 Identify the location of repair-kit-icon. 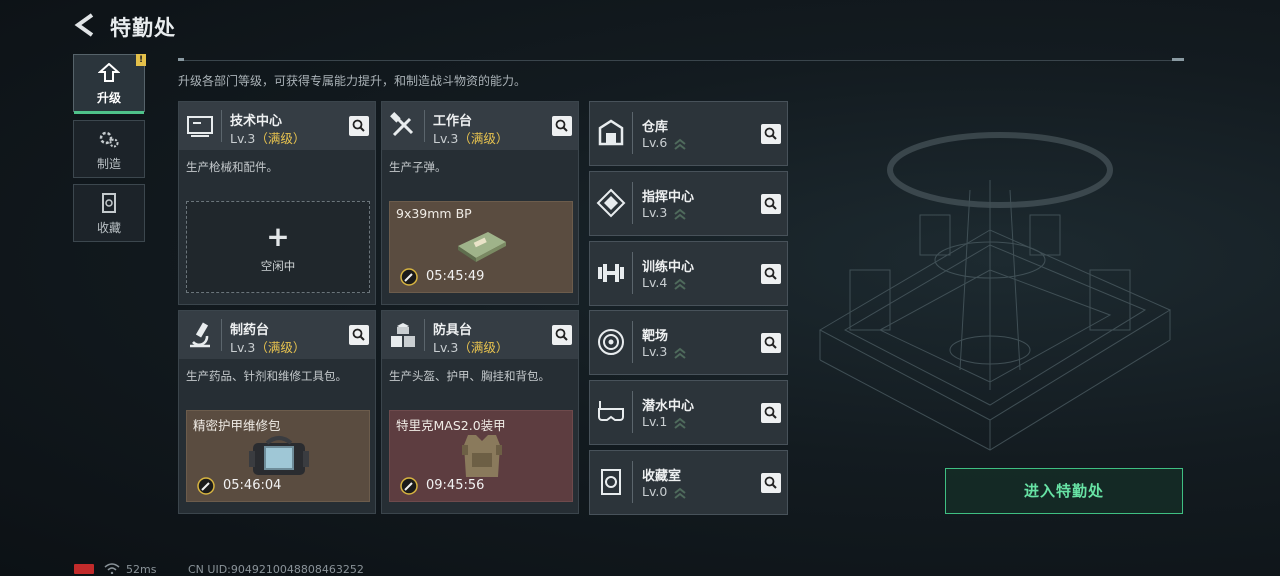
(279, 455).